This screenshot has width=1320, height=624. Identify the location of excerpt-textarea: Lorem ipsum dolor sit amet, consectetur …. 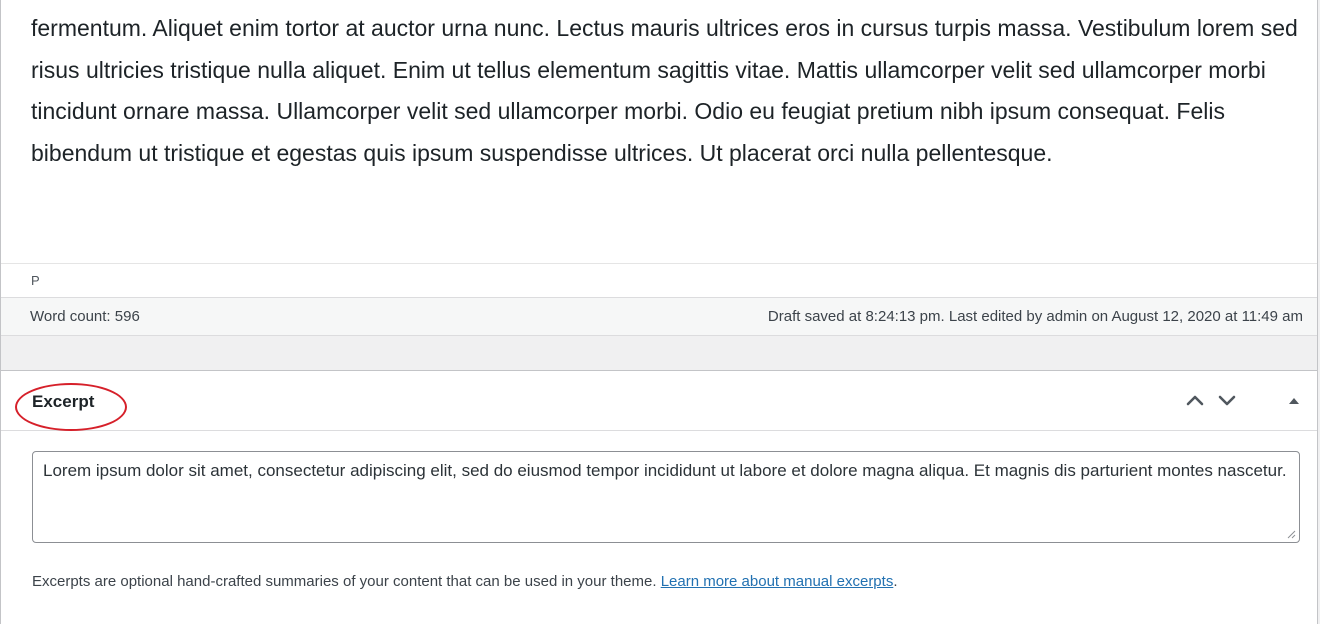
(666, 497).